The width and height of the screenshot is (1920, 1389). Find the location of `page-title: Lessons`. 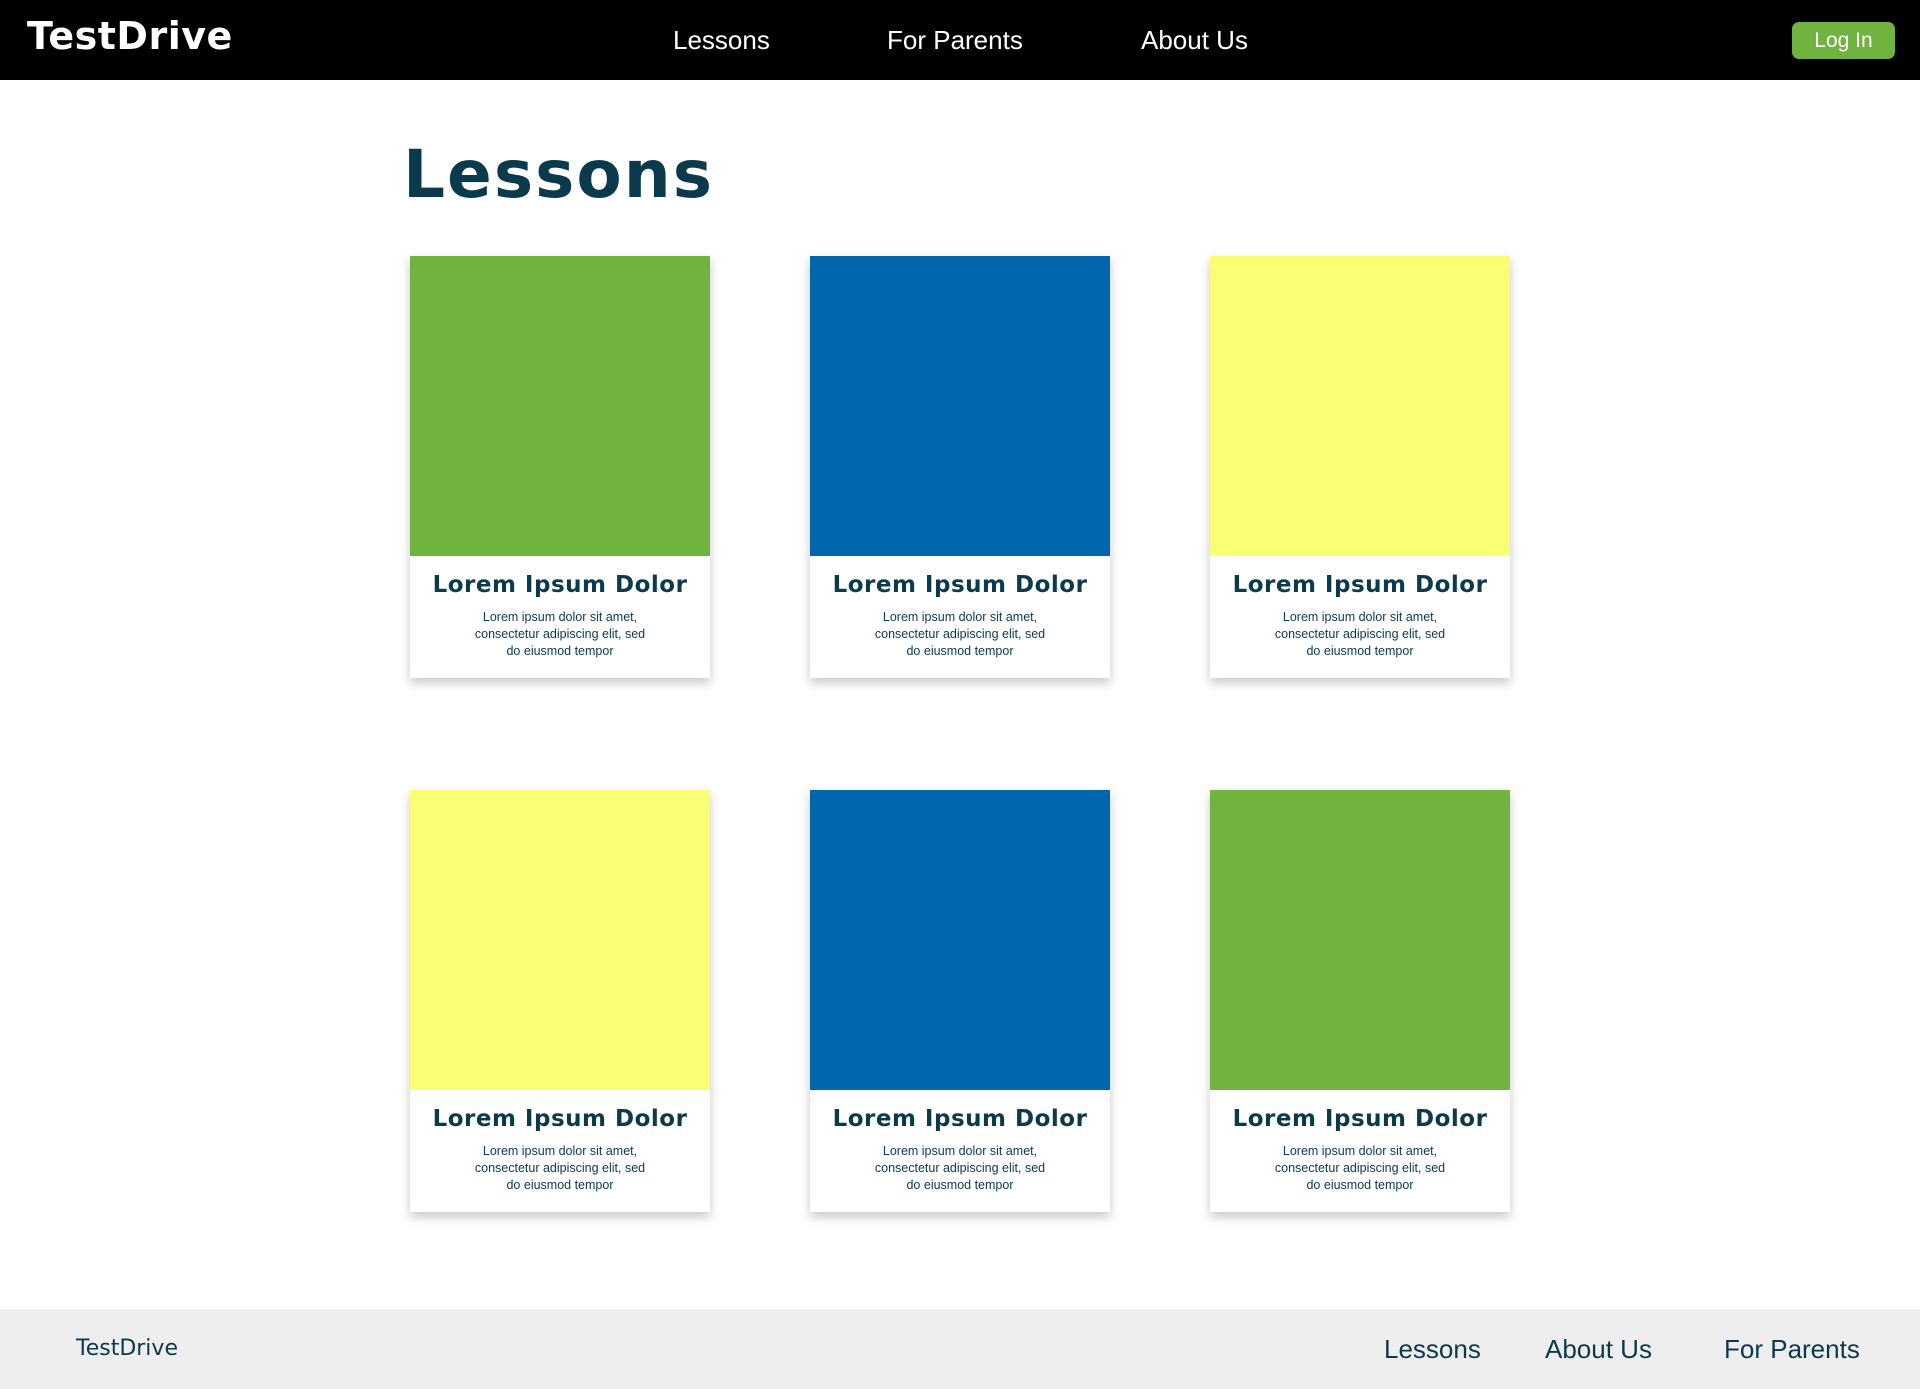

page-title: Lessons is located at coordinates (558, 174).